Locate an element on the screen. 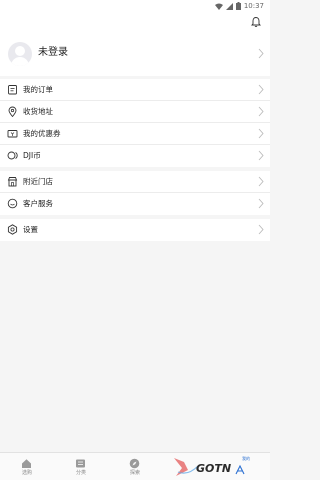 This screenshot has height=480, width=320. coins-icon is located at coordinates (12, 155).